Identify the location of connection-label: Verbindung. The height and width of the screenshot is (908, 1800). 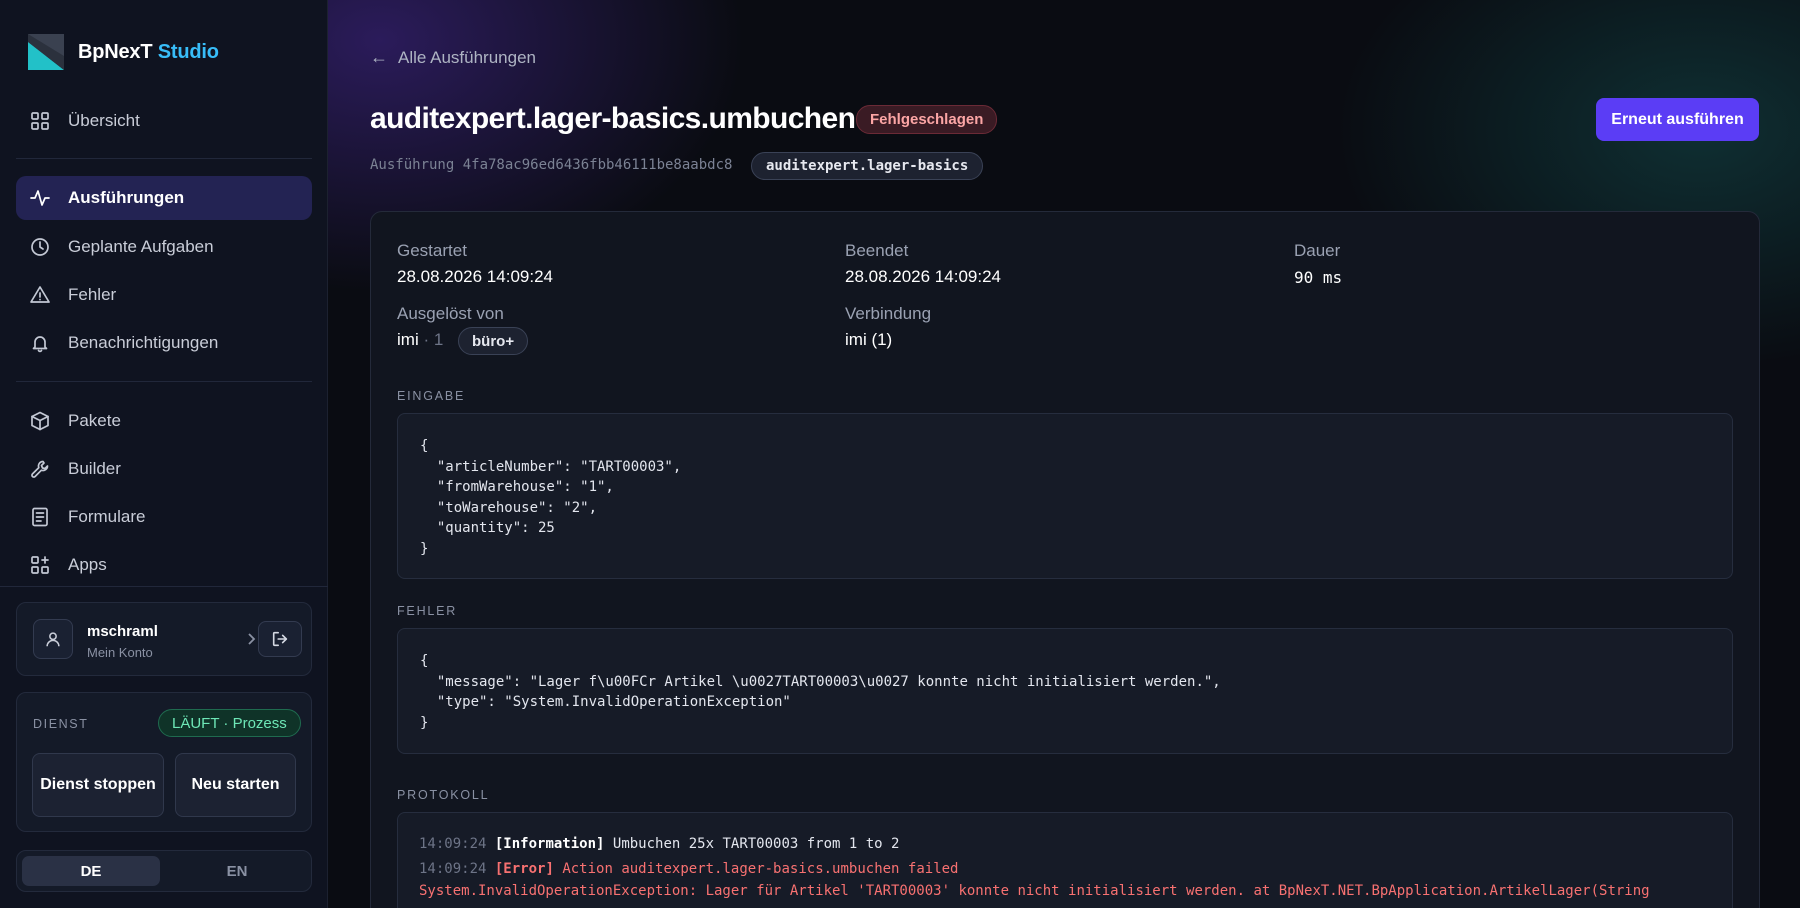
(888, 313).